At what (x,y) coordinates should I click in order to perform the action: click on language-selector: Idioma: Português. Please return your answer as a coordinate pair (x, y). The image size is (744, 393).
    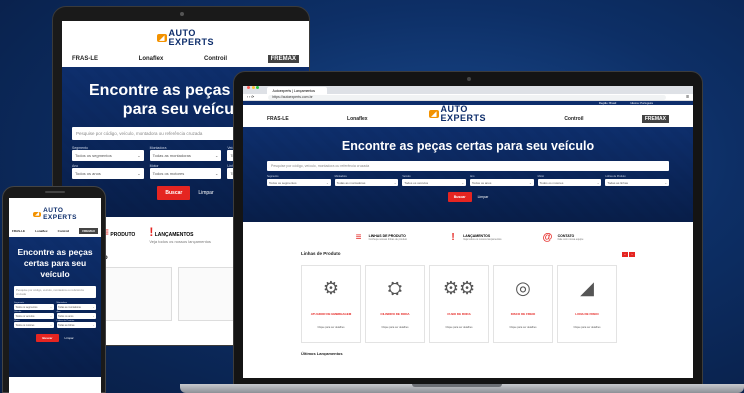
    Looking at the image, I should click on (641, 103).